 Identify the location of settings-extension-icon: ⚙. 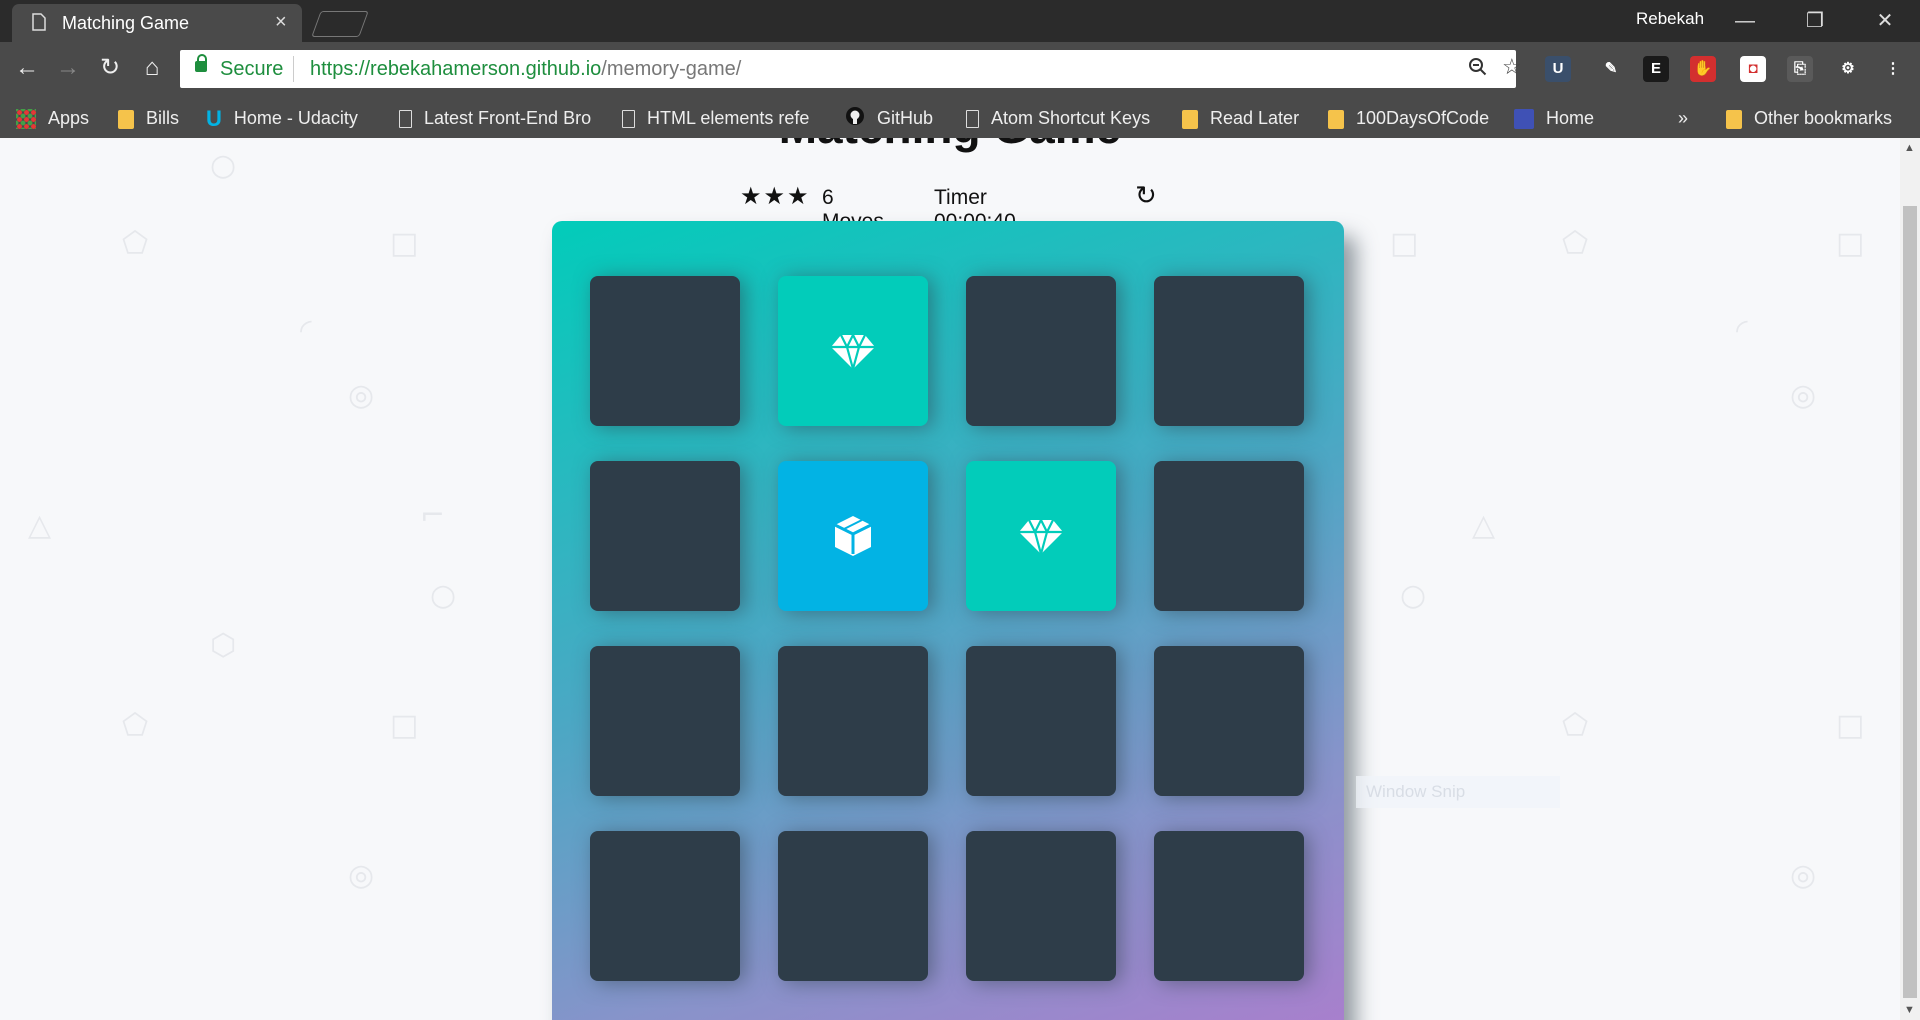
(1848, 69).